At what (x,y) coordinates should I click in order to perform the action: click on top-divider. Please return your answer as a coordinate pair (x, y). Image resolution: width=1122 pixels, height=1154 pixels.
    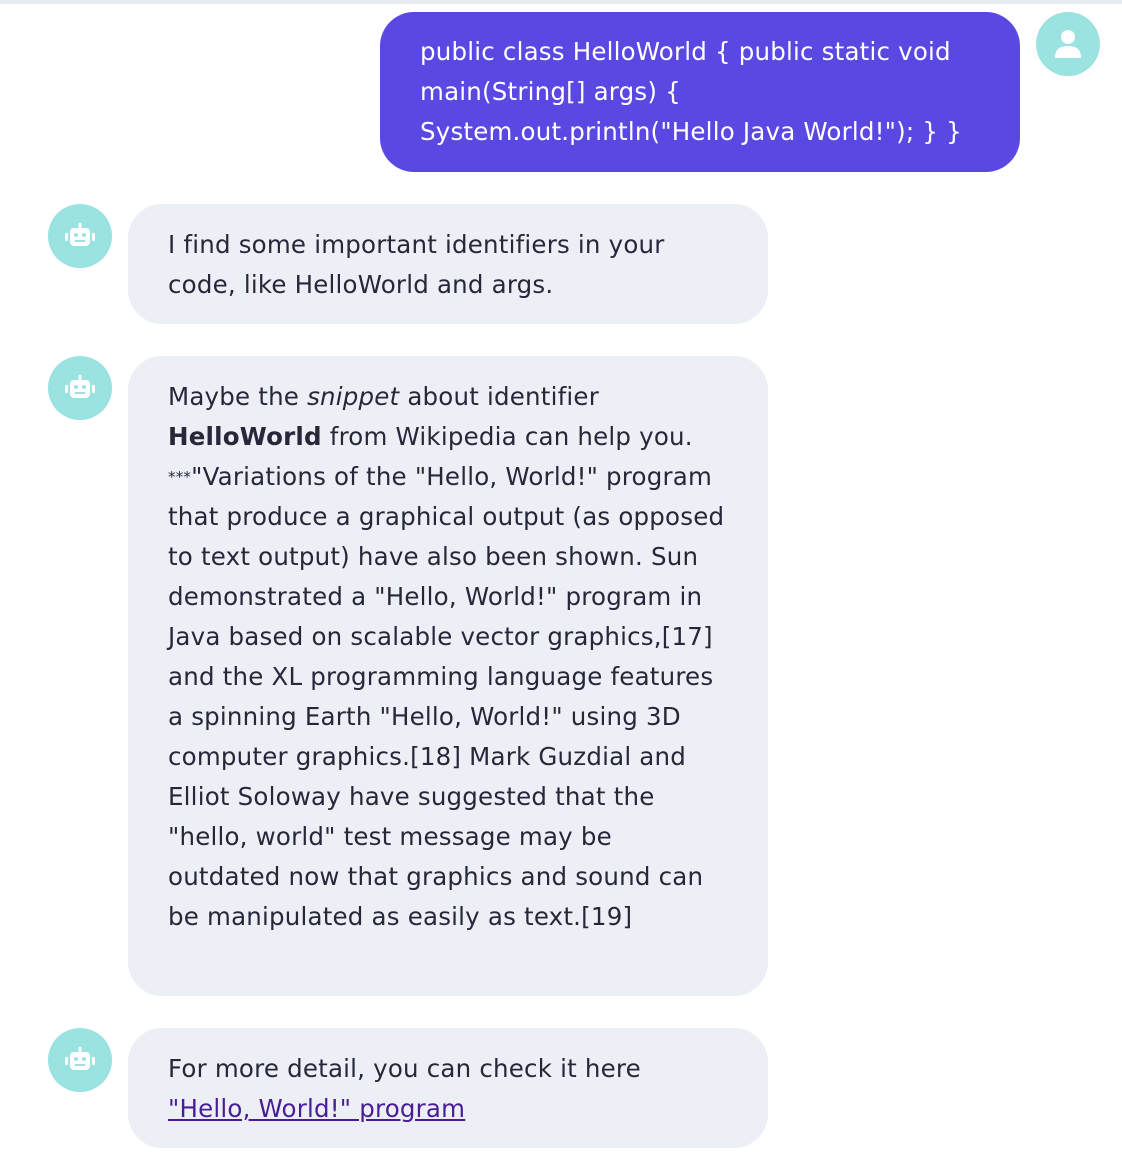
    Looking at the image, I should click on (561, 2).